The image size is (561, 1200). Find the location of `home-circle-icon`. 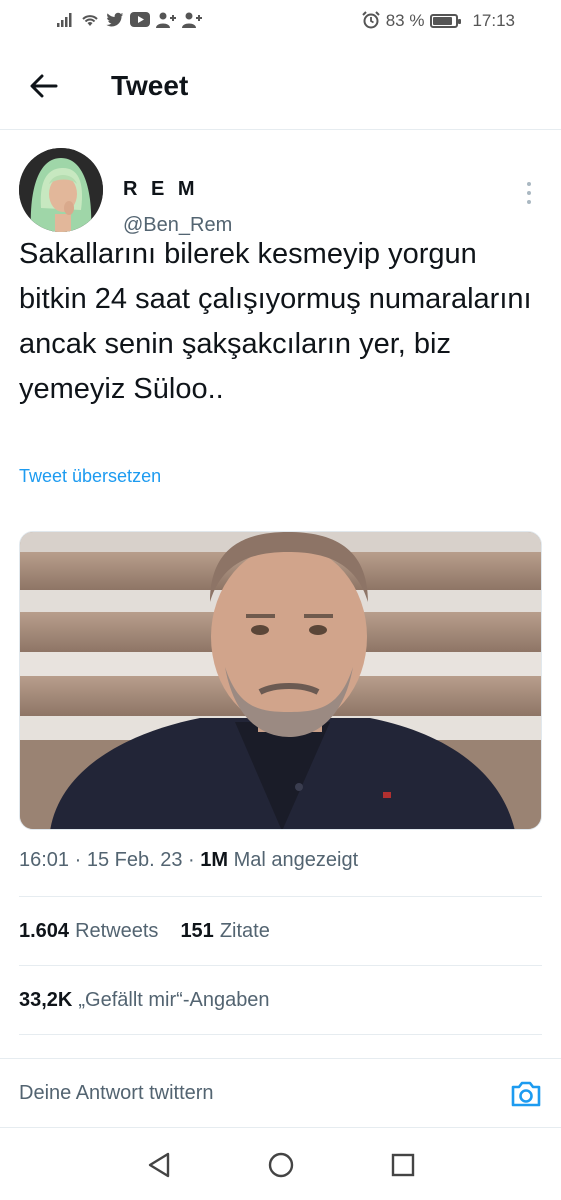

home-circle-icon is located at coordinates (280, 1165).